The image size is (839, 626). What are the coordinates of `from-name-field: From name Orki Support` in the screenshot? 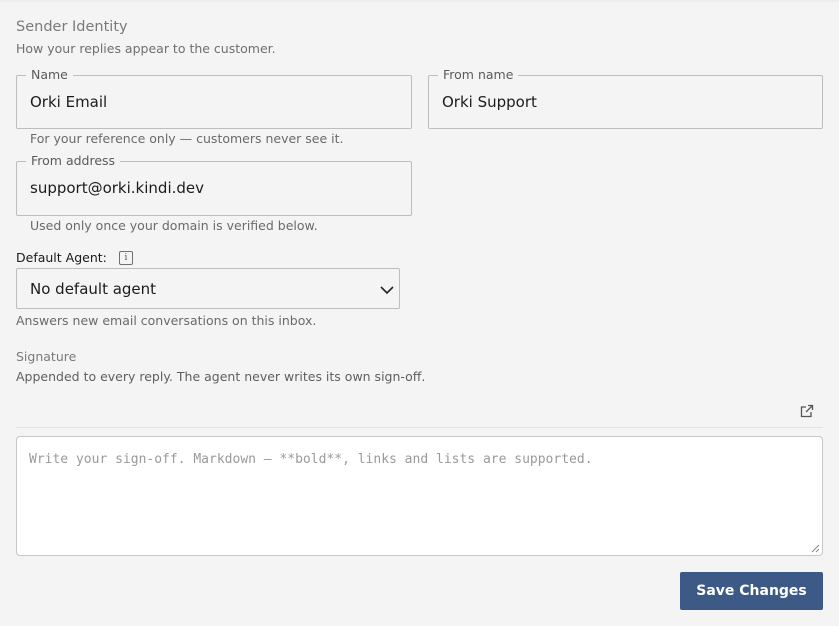 It's located at (625, 98).